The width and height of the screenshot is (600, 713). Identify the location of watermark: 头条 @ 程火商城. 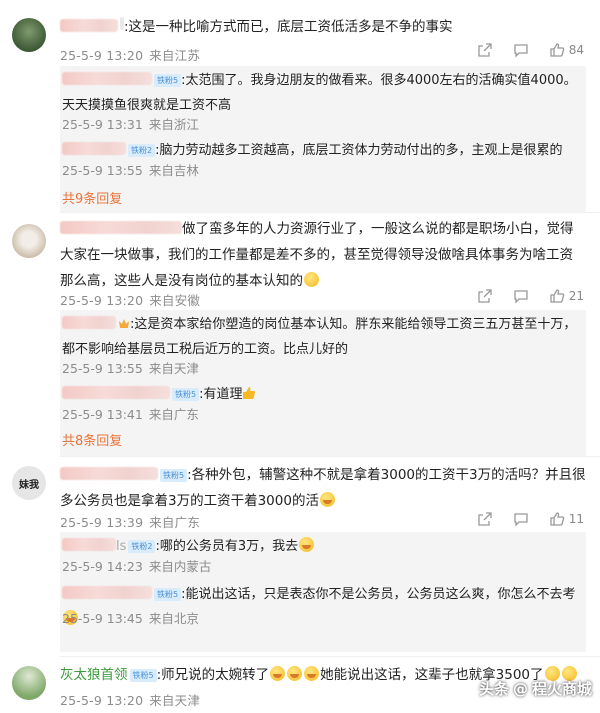
(535, 688).